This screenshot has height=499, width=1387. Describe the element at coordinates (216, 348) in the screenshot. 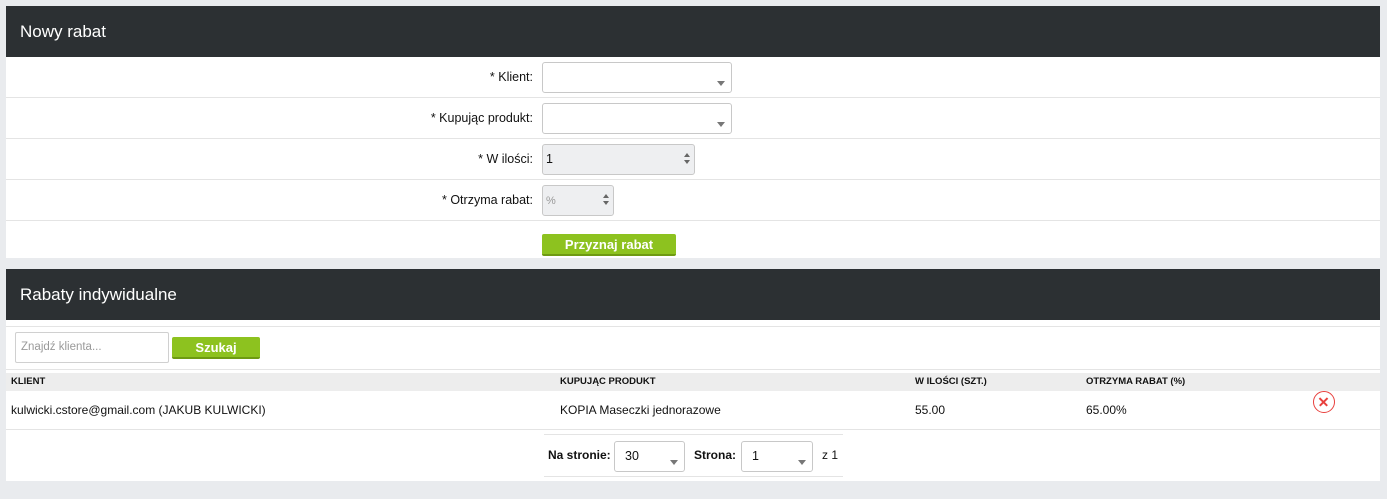

I see `search-button: Szukaj` at that location.